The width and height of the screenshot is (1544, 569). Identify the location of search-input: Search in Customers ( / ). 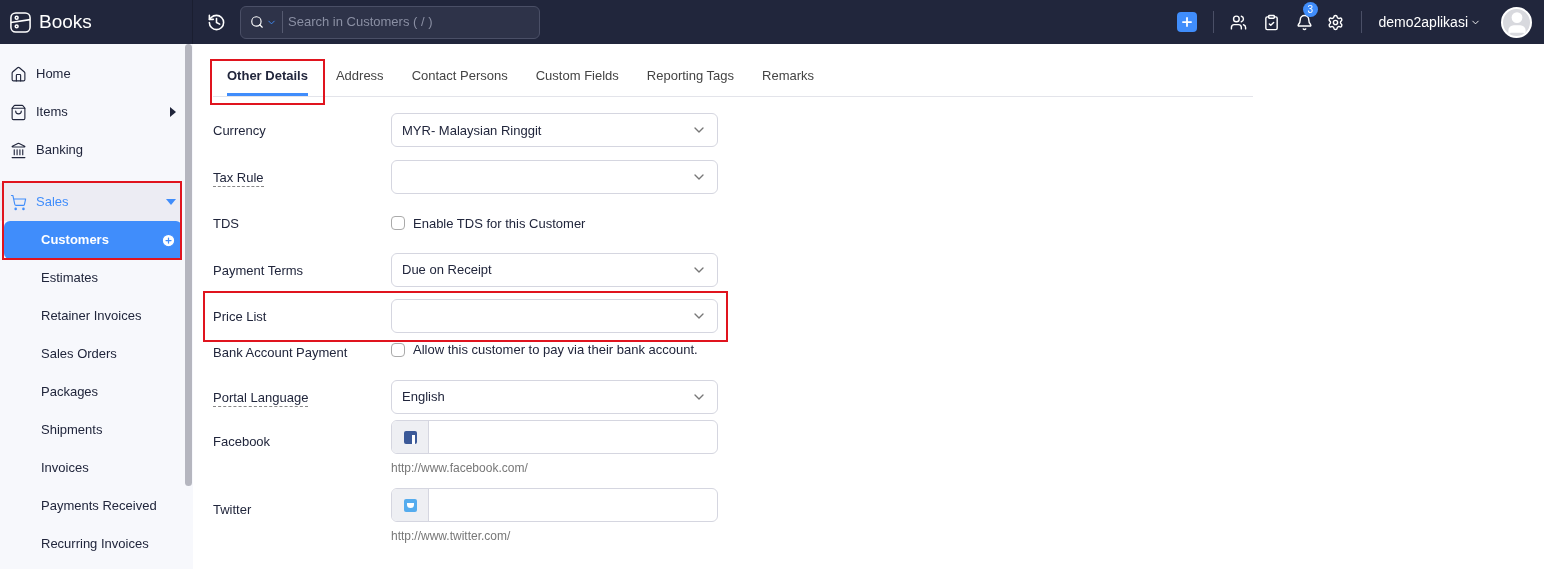
(413, 22).